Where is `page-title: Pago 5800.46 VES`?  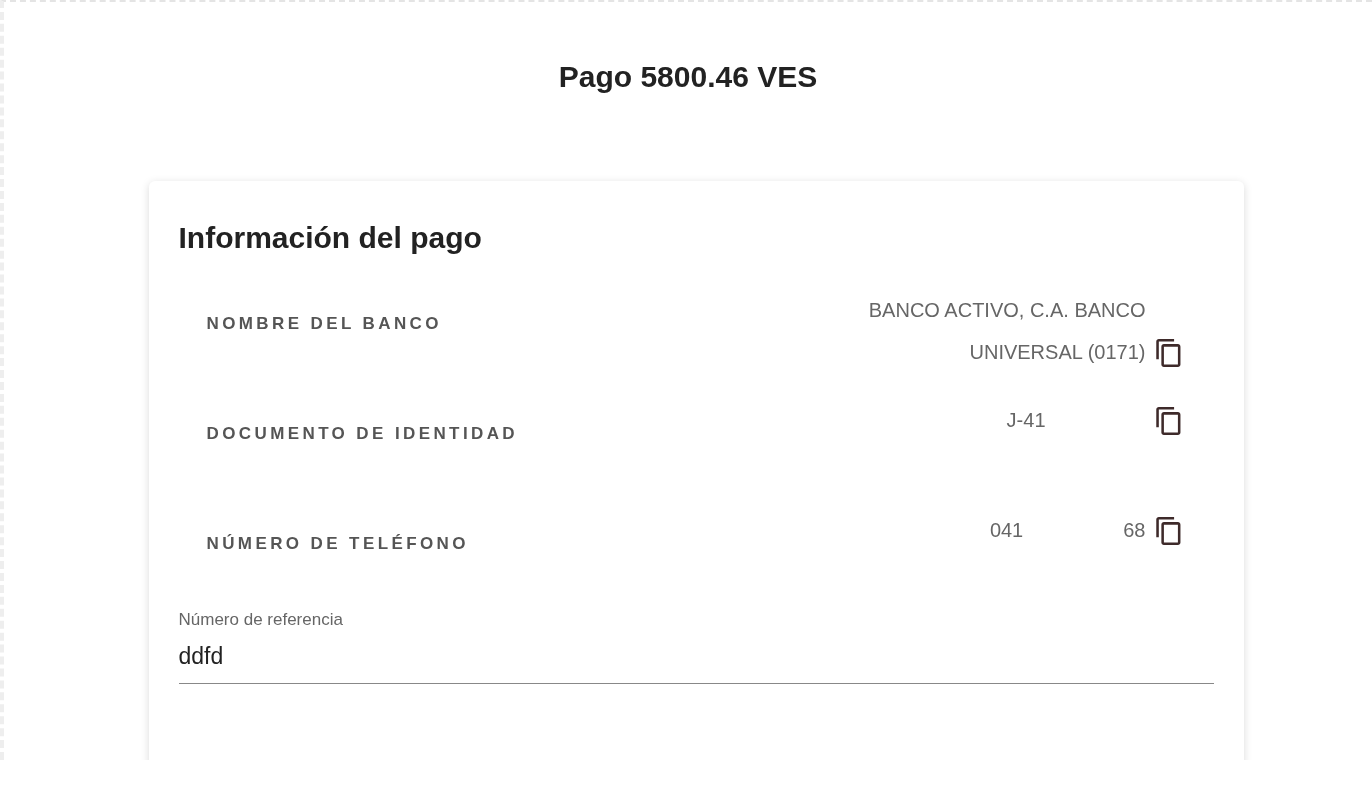
page-title: Pago 5800.46 VES is located at coordinates (688, 77).